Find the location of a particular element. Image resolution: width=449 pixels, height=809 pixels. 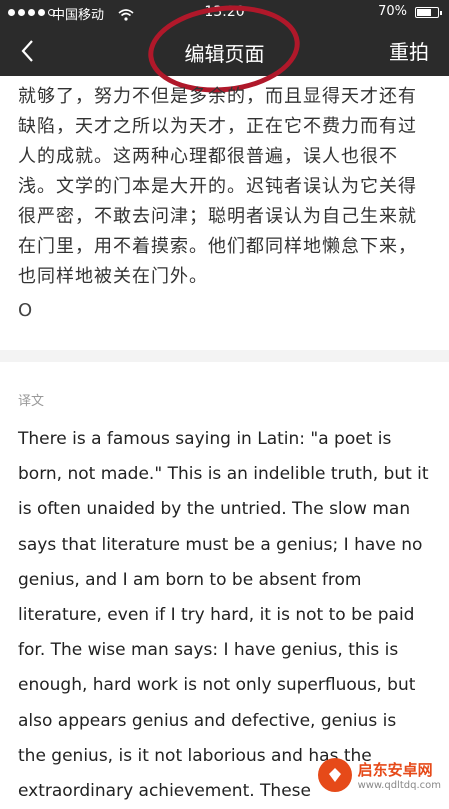

ocr-trailing-char: O is located at coordinates (25, 310).